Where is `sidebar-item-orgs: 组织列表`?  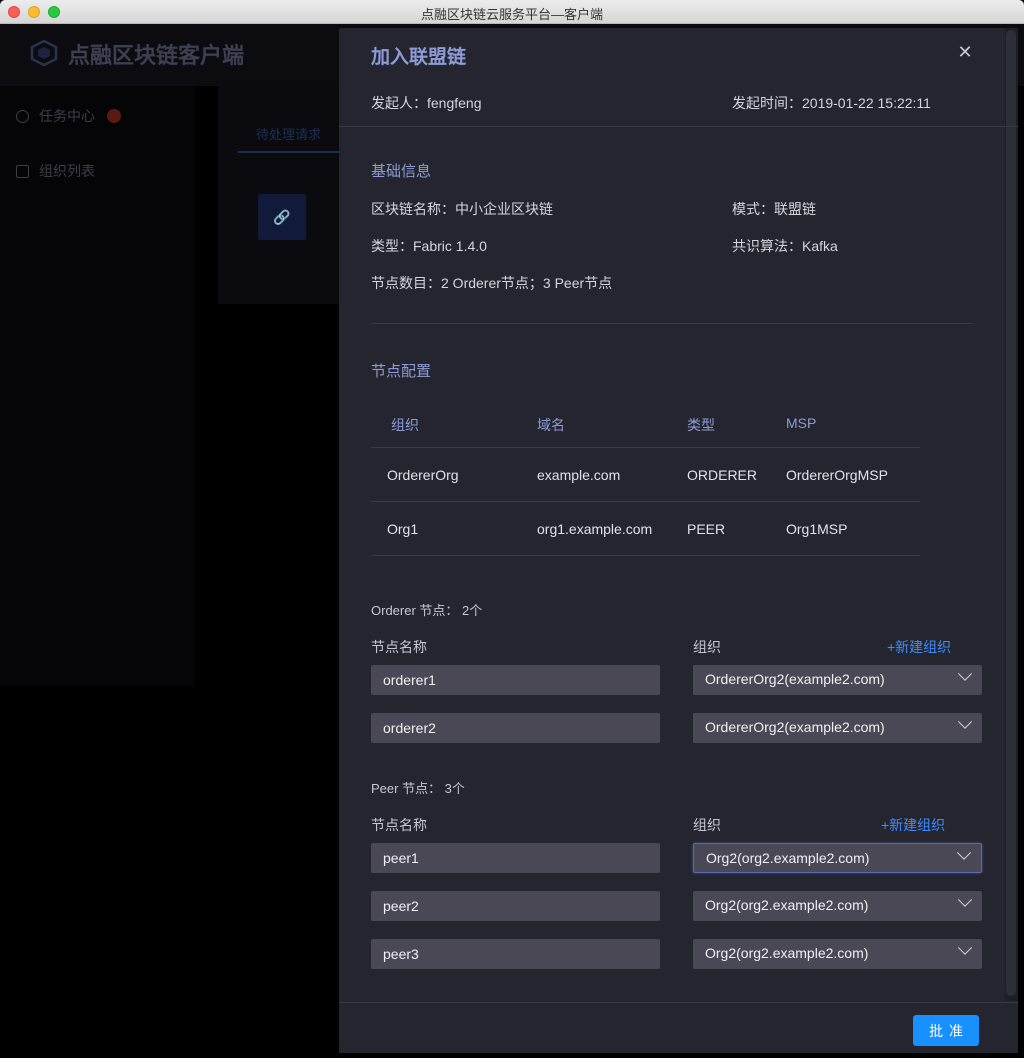 sidebar-item-orgs: 组织列表 is located at coordinates (55, 171).